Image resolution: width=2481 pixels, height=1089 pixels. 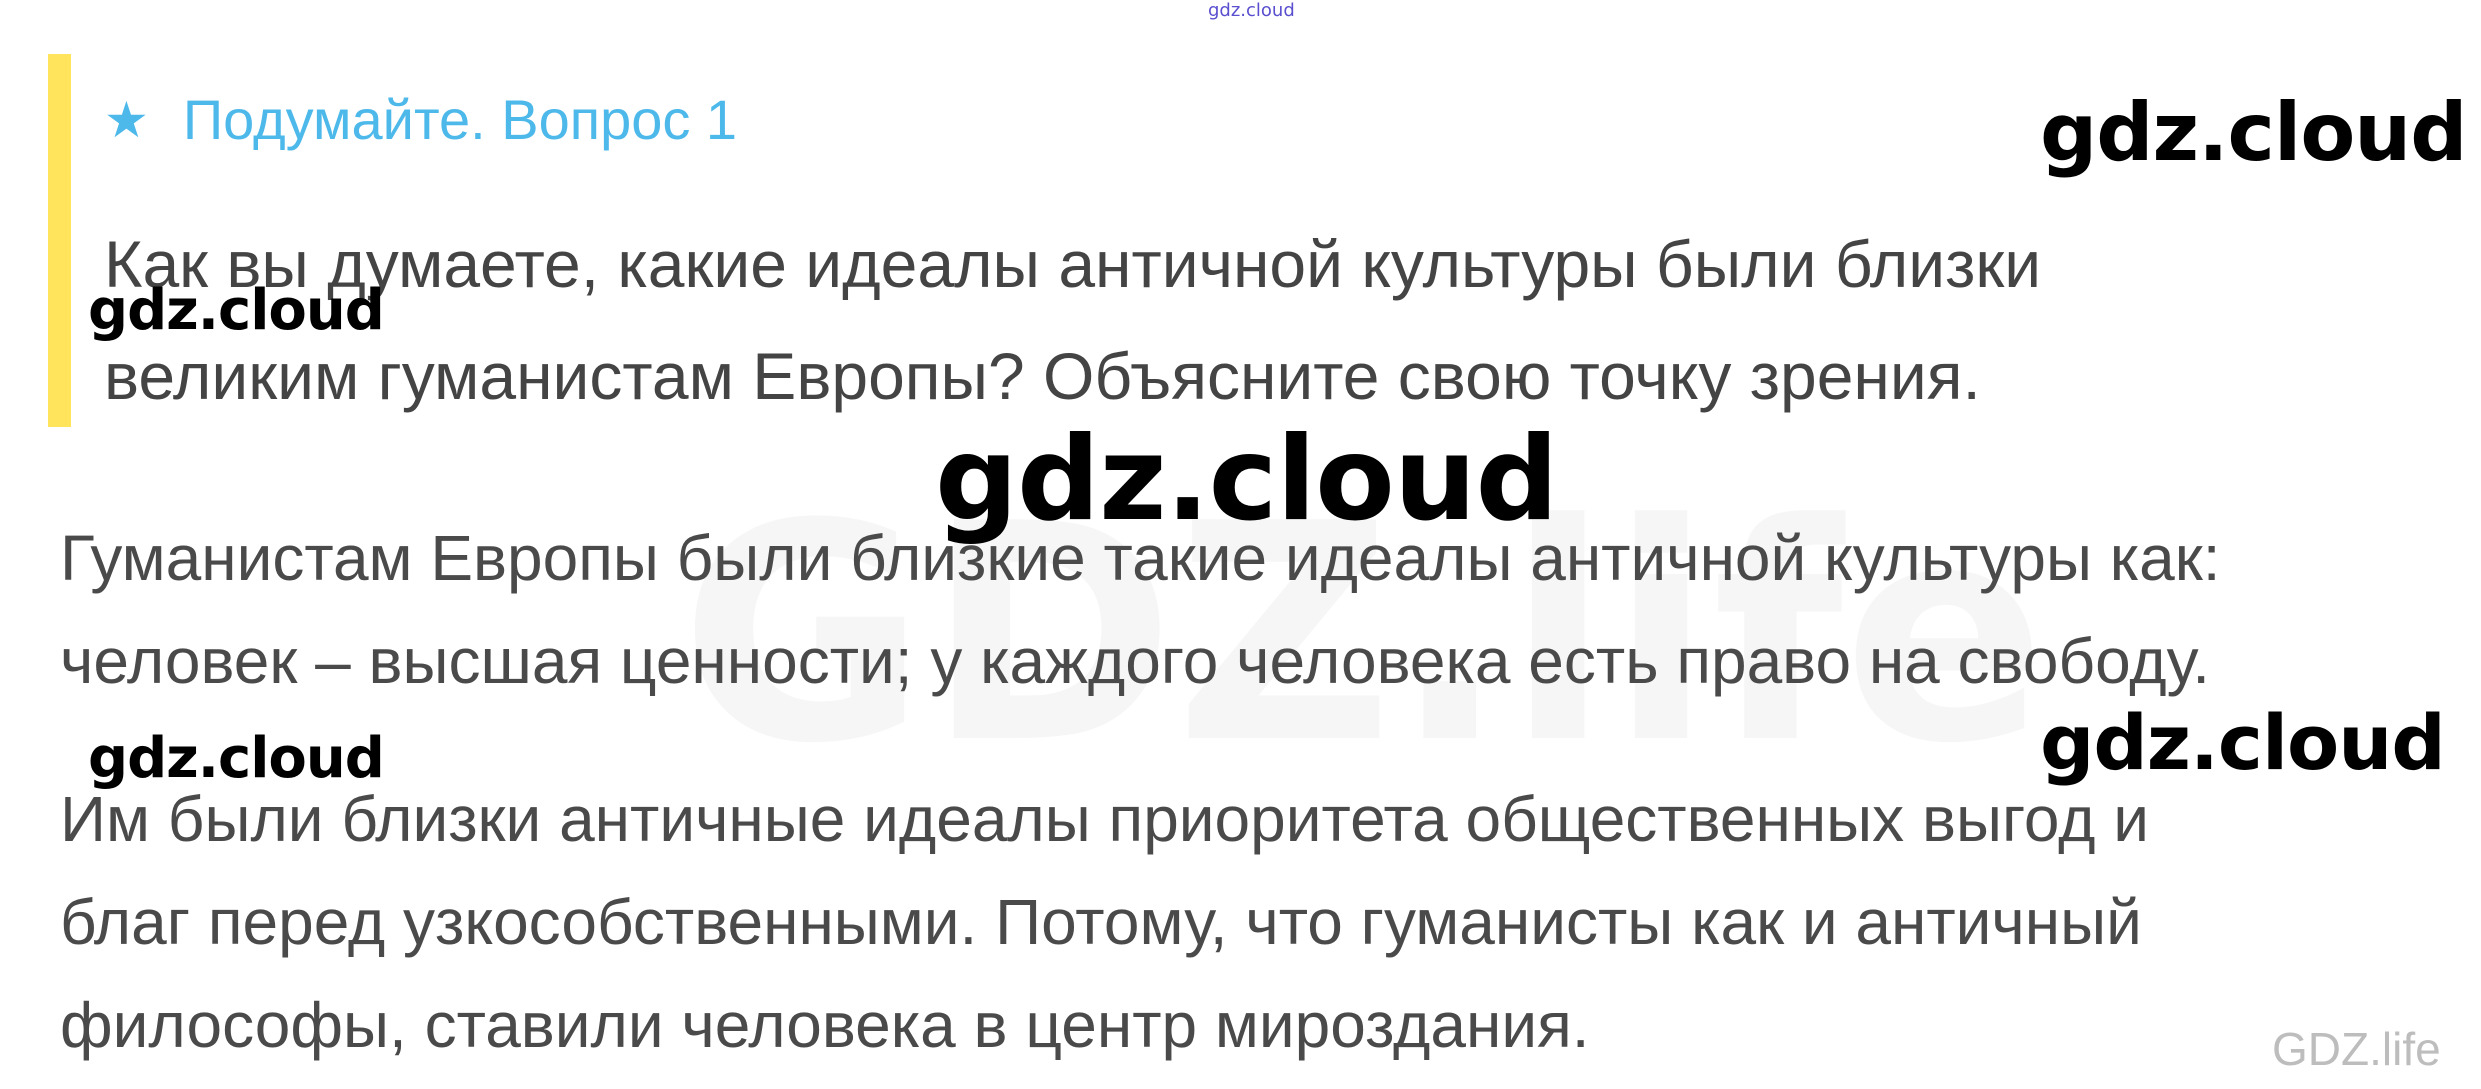 What do you see at coordinates (2356, 1049) in the screenshot?
I see `footer-brand: GDZ.life` at bounding box center [2356, 1049].